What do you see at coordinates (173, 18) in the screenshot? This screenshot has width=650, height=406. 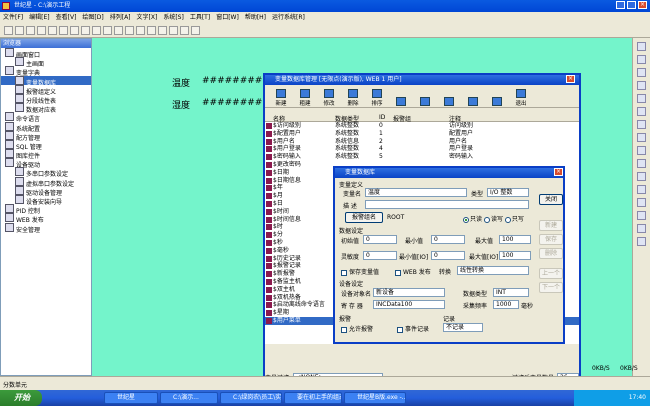 I see `menu-system: 系统[S]` at bounding box center [173, 18].